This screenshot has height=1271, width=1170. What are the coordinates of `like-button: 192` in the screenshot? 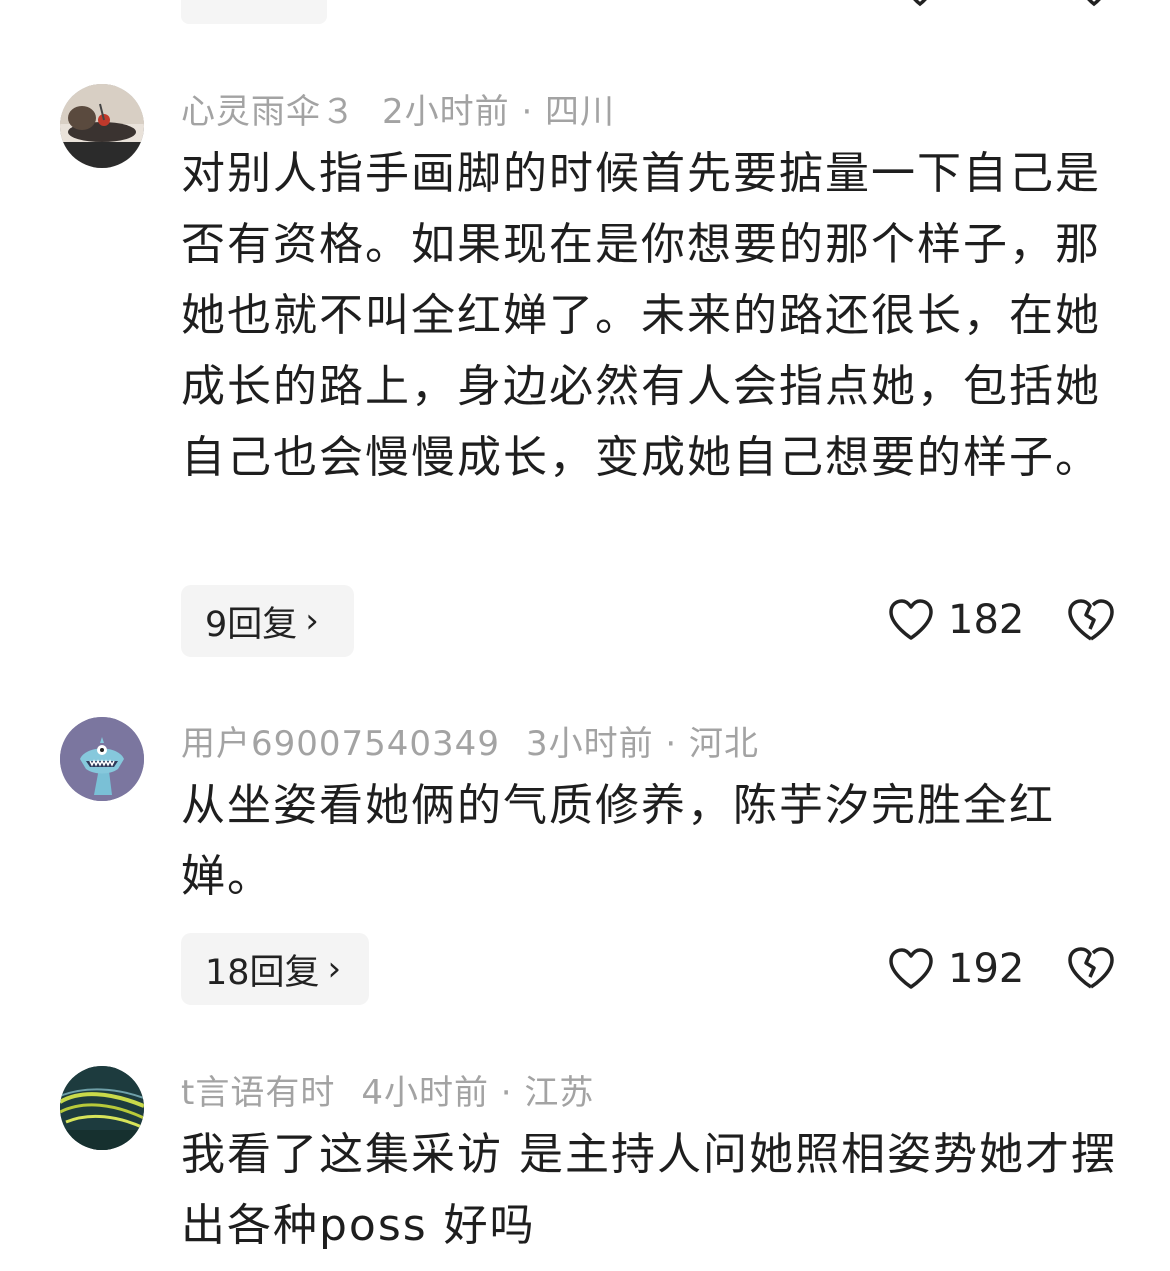 It's located at (956, 969).